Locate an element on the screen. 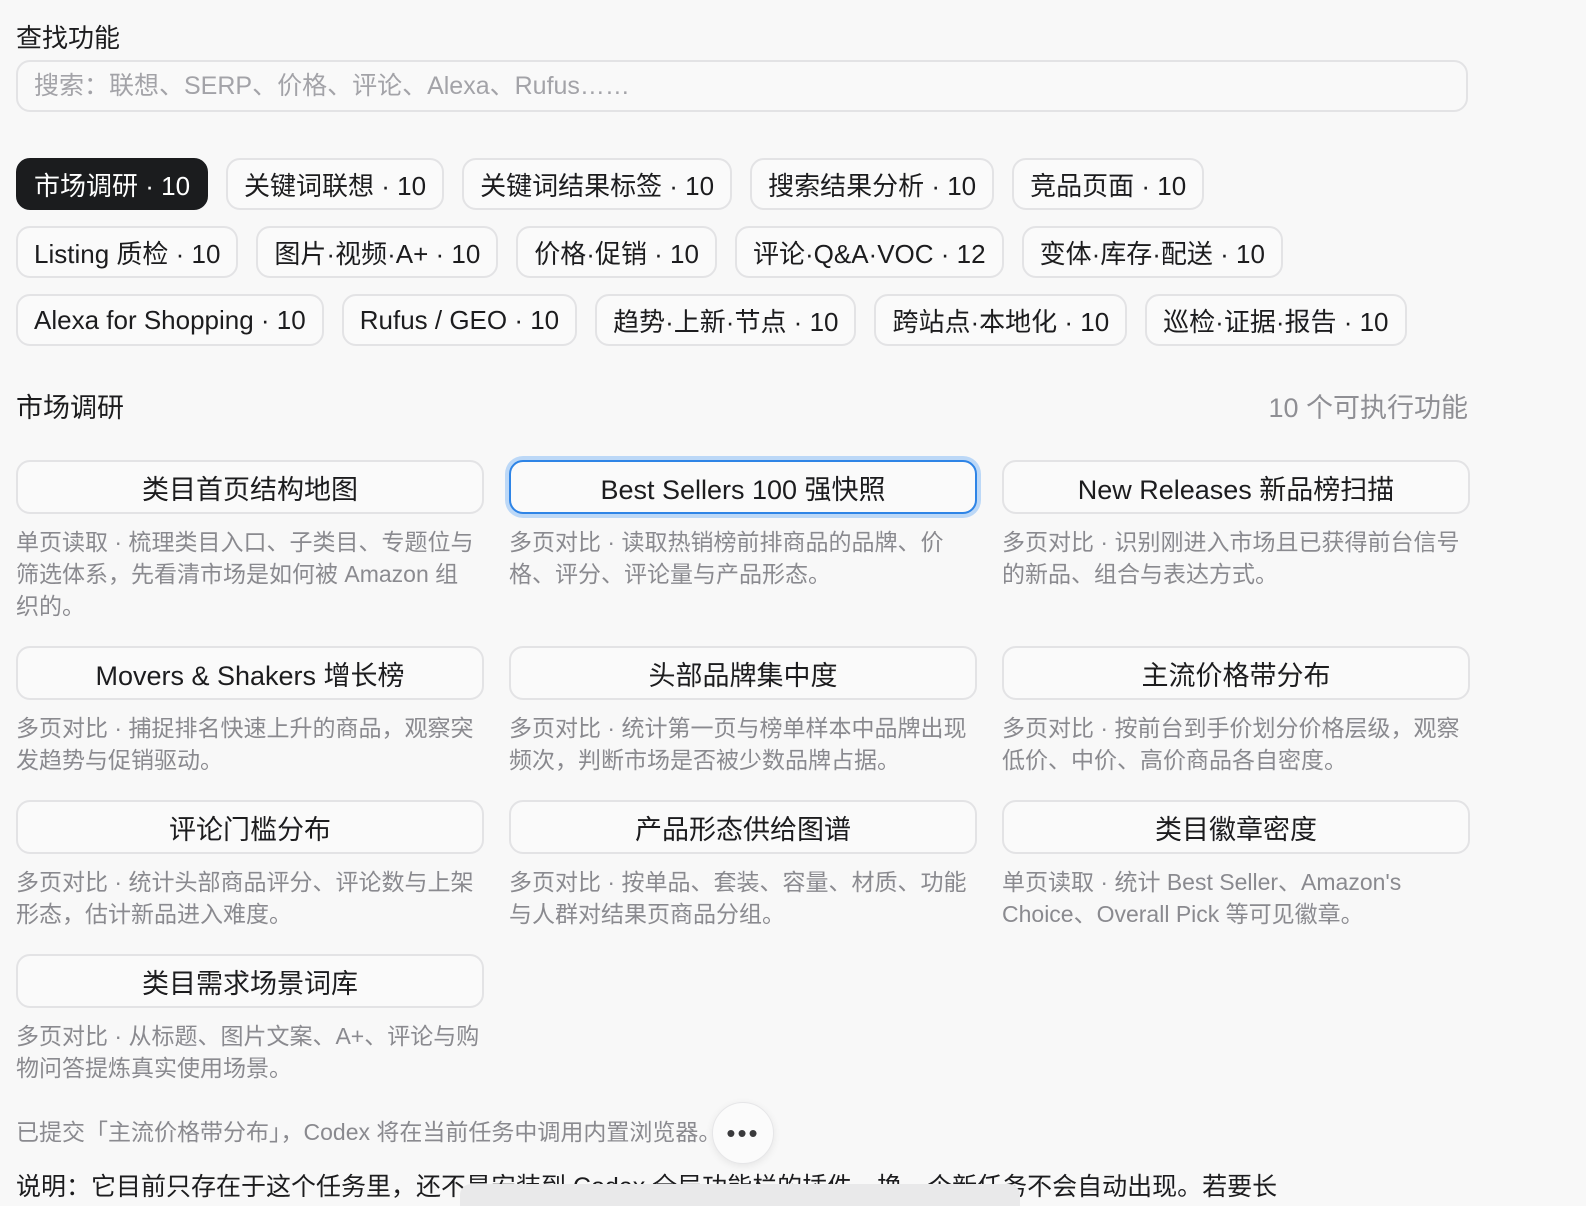 The height and width of the screenshot is (1206, 1586). category-chip-search-result-analysis: 搜索结果分析 · 10 is located at coordinates (872, 184).